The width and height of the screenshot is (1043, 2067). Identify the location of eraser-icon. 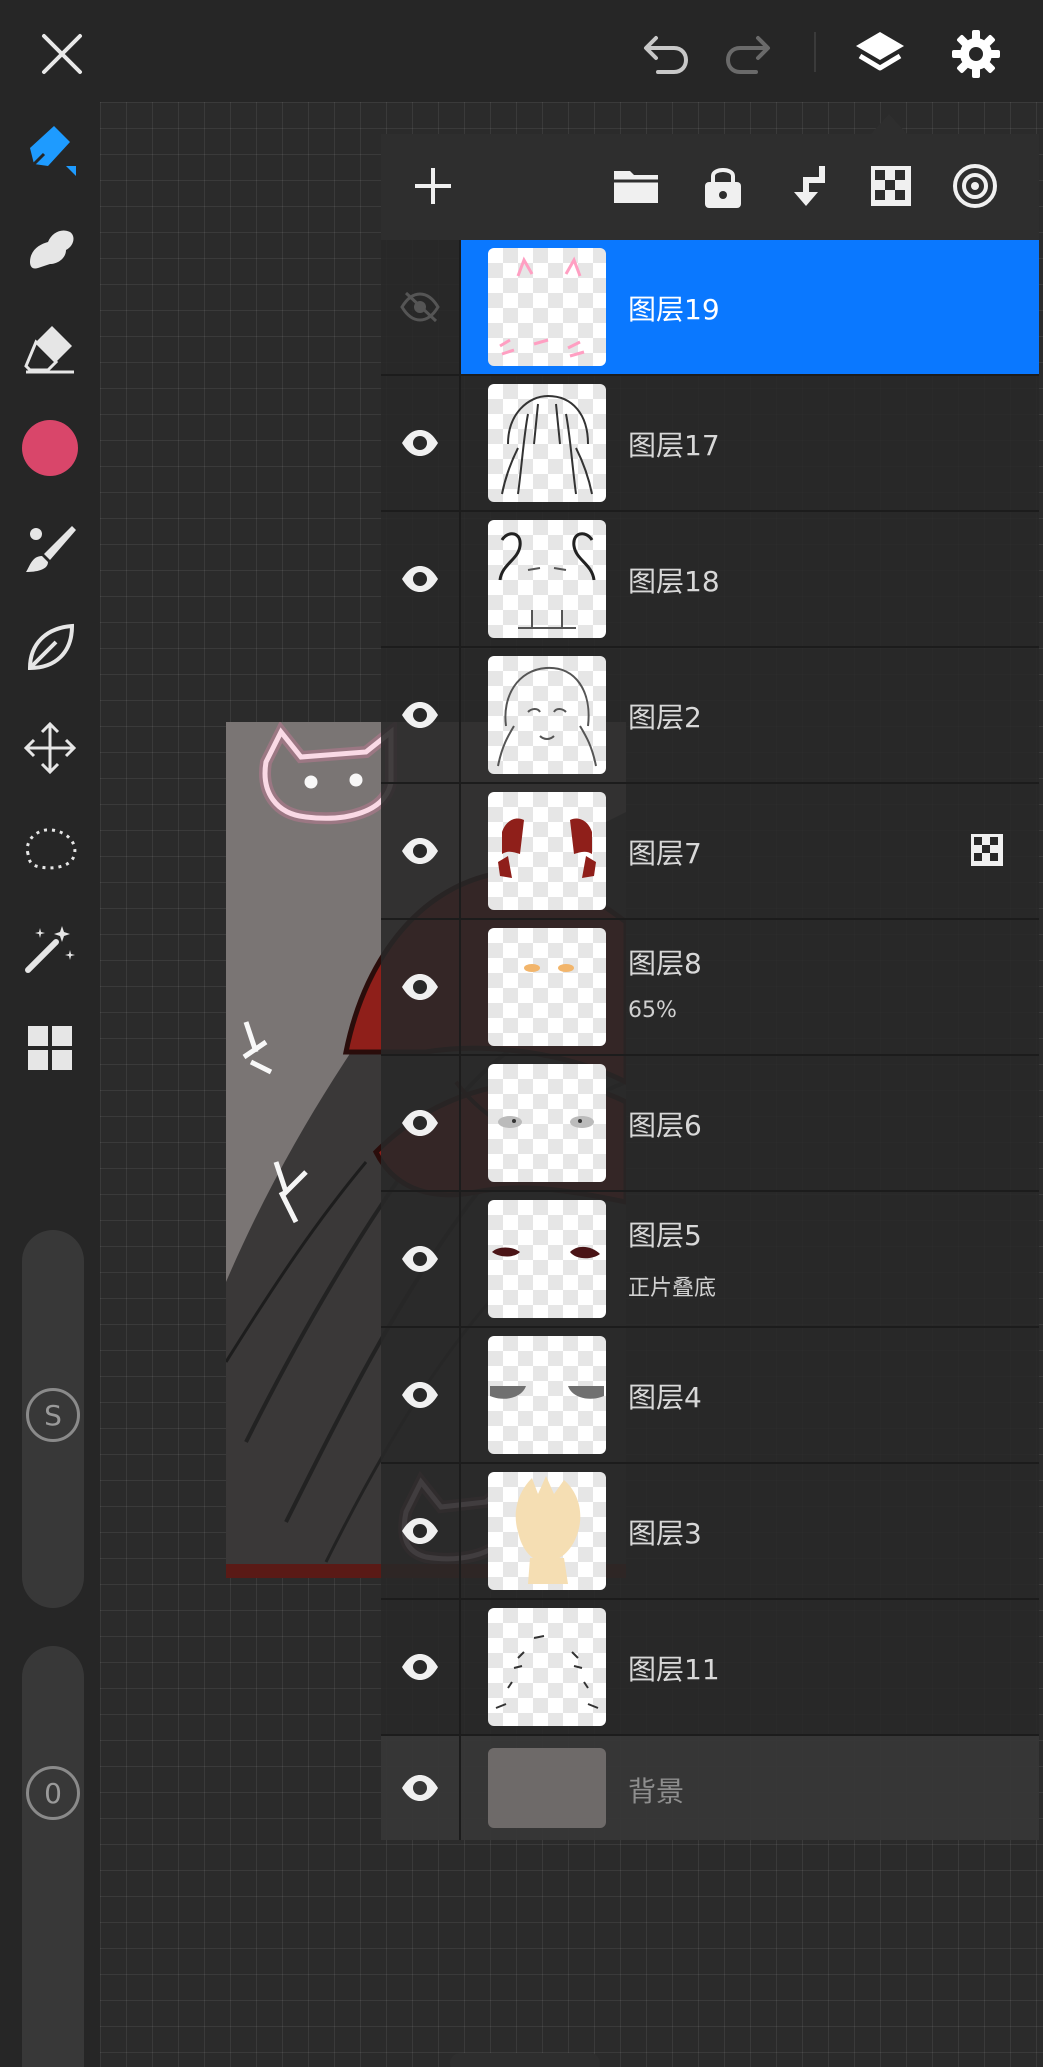
(49, 350).